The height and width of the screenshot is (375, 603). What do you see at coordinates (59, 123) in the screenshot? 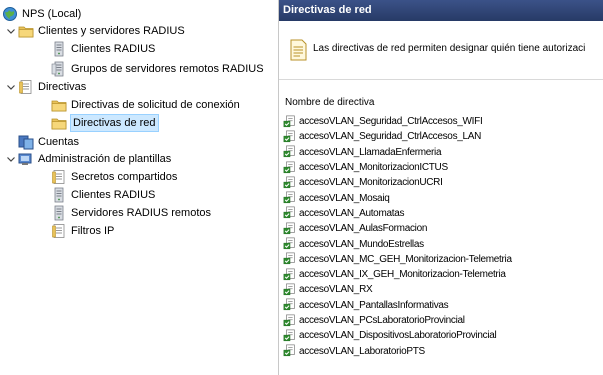
I see `open-folder-icon` at bounding box center [59, 123].